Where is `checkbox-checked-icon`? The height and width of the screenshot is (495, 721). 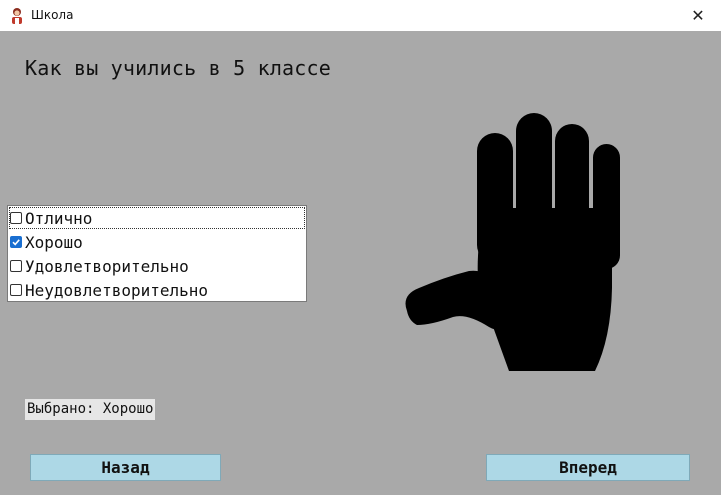
checkbox-checked-icon is located at coordinates (16, 242).